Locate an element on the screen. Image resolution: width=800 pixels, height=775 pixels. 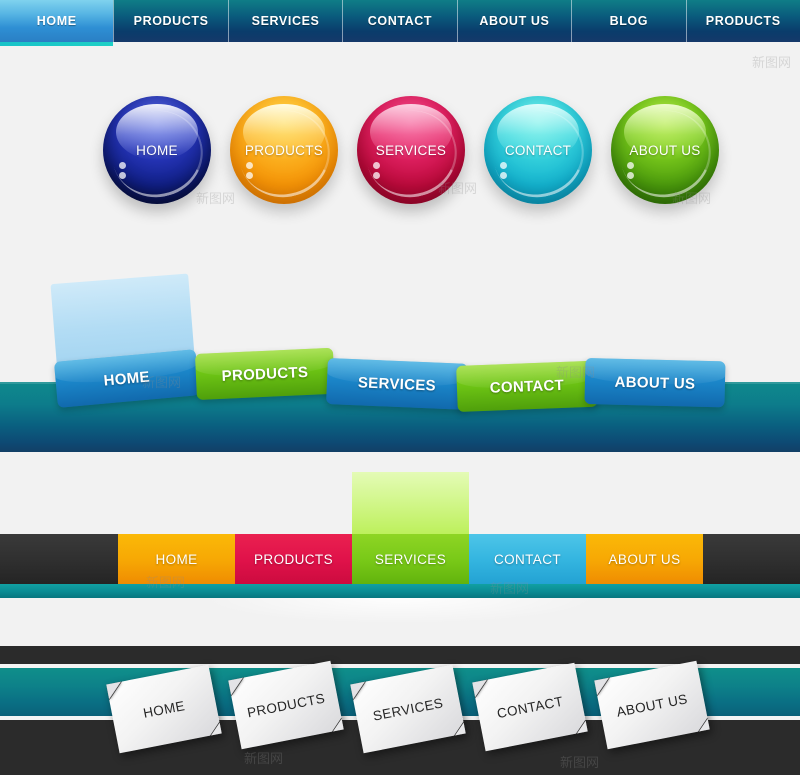
nav-top-item-about-us: ABOUT US is located at coordinates (514, 21).